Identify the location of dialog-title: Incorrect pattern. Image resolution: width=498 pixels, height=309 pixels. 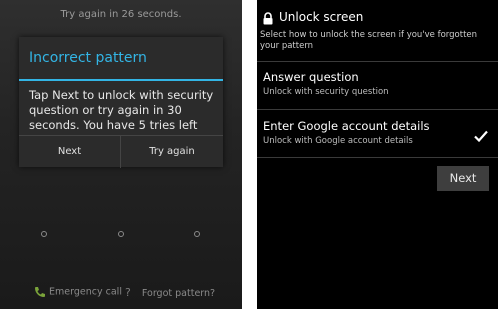
(88, 58).